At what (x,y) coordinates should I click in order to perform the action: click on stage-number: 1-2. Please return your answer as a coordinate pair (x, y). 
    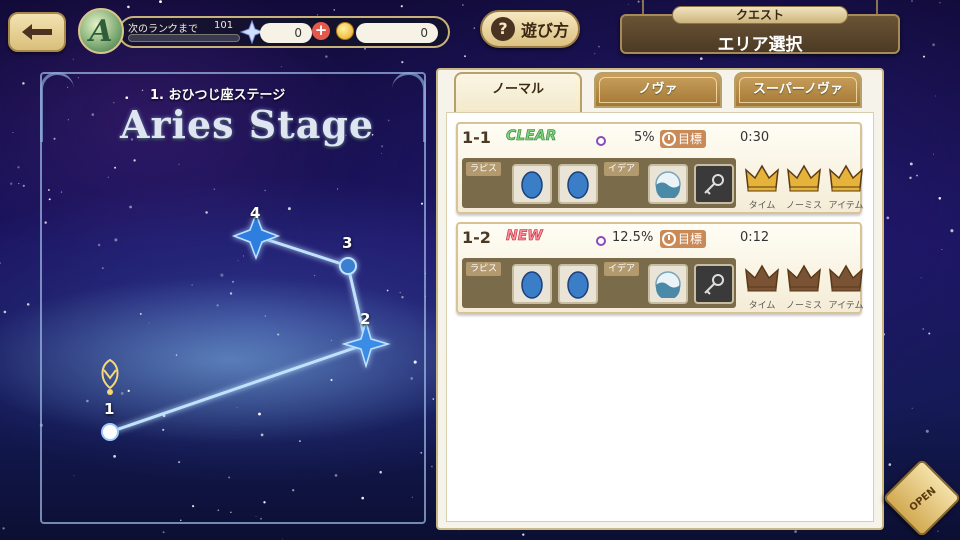
    Looking at the image, I should click on (476, 237).